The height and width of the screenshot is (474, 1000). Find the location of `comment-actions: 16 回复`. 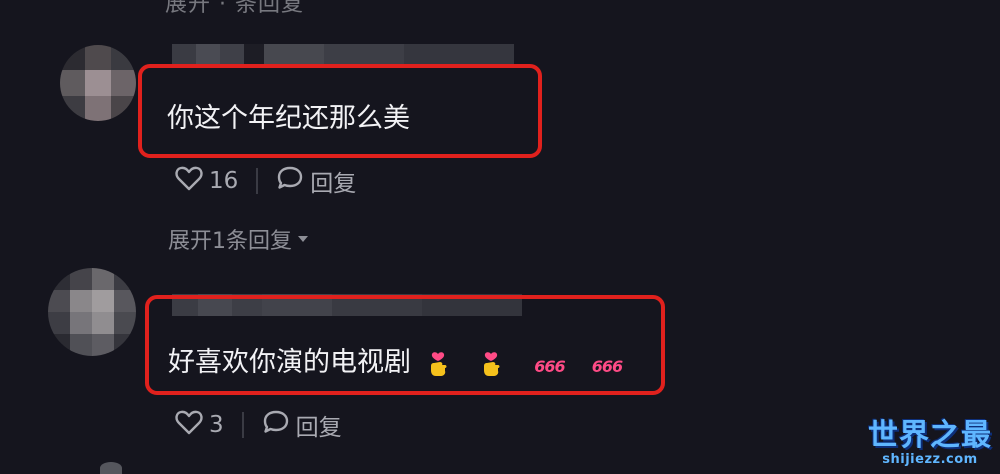

comment-actions: 16 回复 is located at coordinates (265, 181).